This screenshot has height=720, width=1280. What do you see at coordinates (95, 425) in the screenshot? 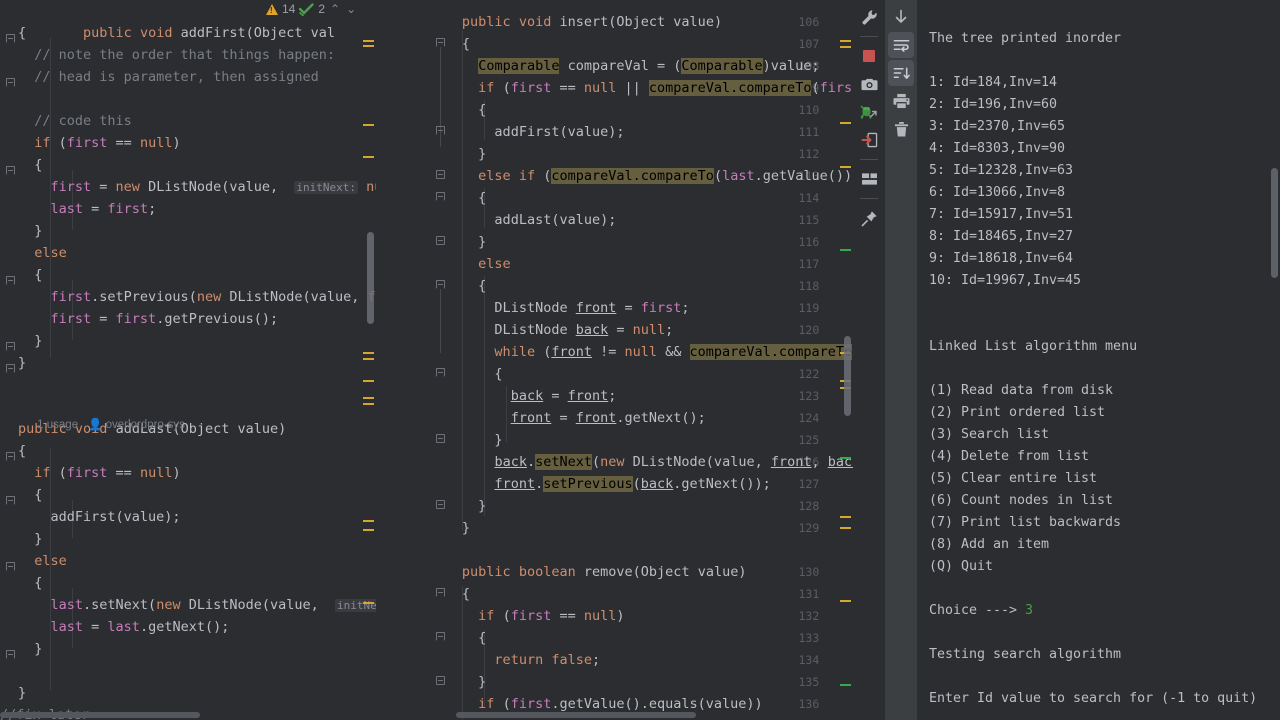
I see `author-icon: 👤` at bounding box center [95, 425].